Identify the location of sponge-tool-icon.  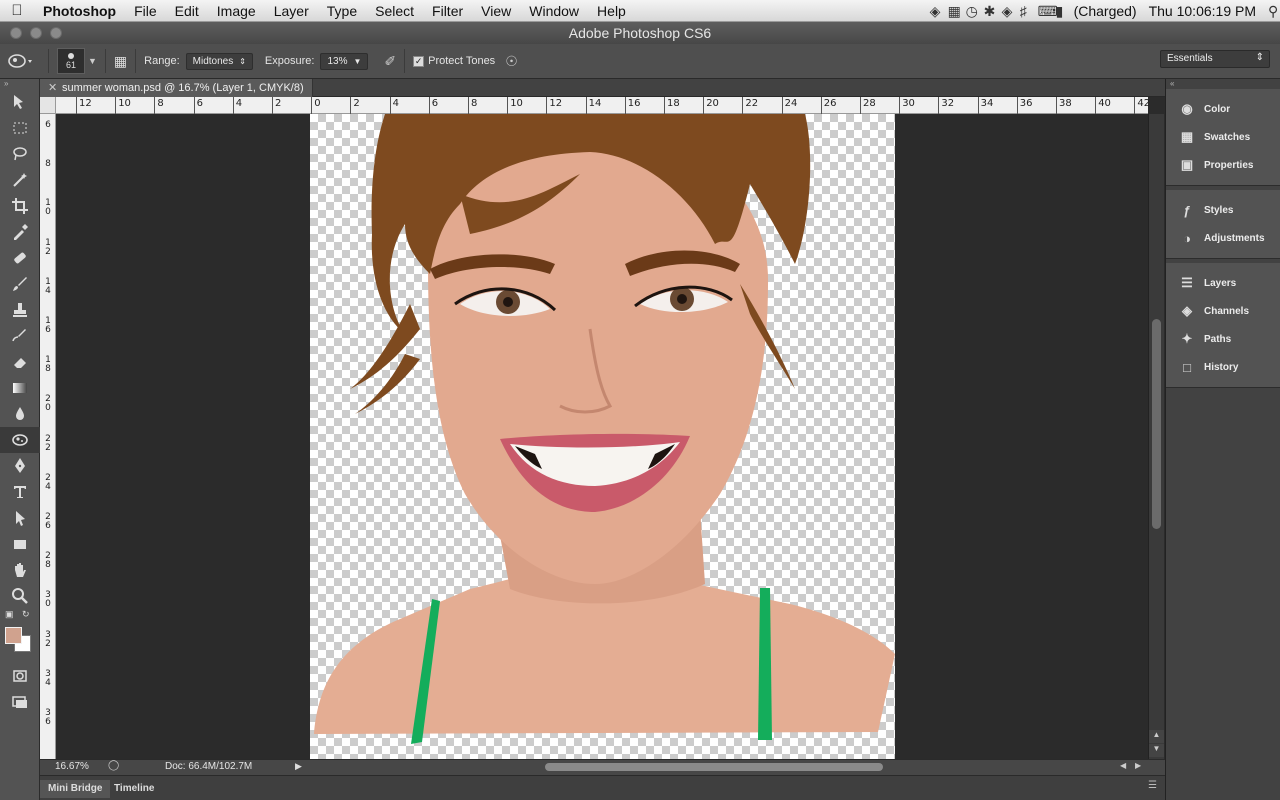
(20, 440).